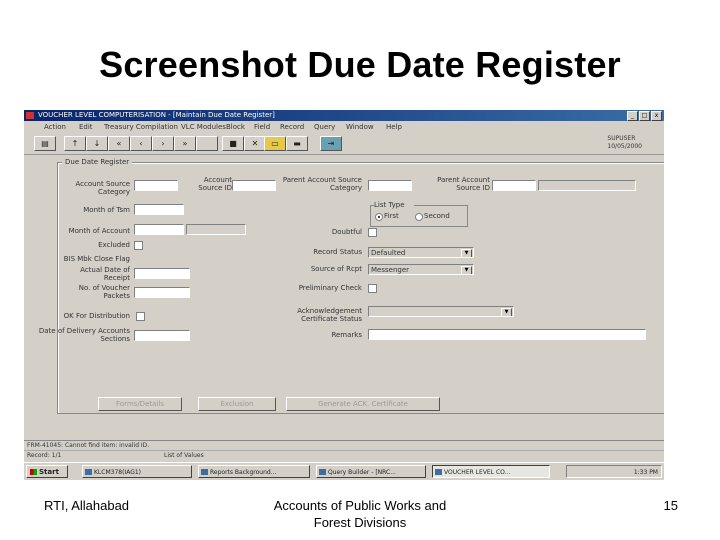 This screenshot has width=720, height=540. I want to click on parent-account-description-field, so click(587, 185).